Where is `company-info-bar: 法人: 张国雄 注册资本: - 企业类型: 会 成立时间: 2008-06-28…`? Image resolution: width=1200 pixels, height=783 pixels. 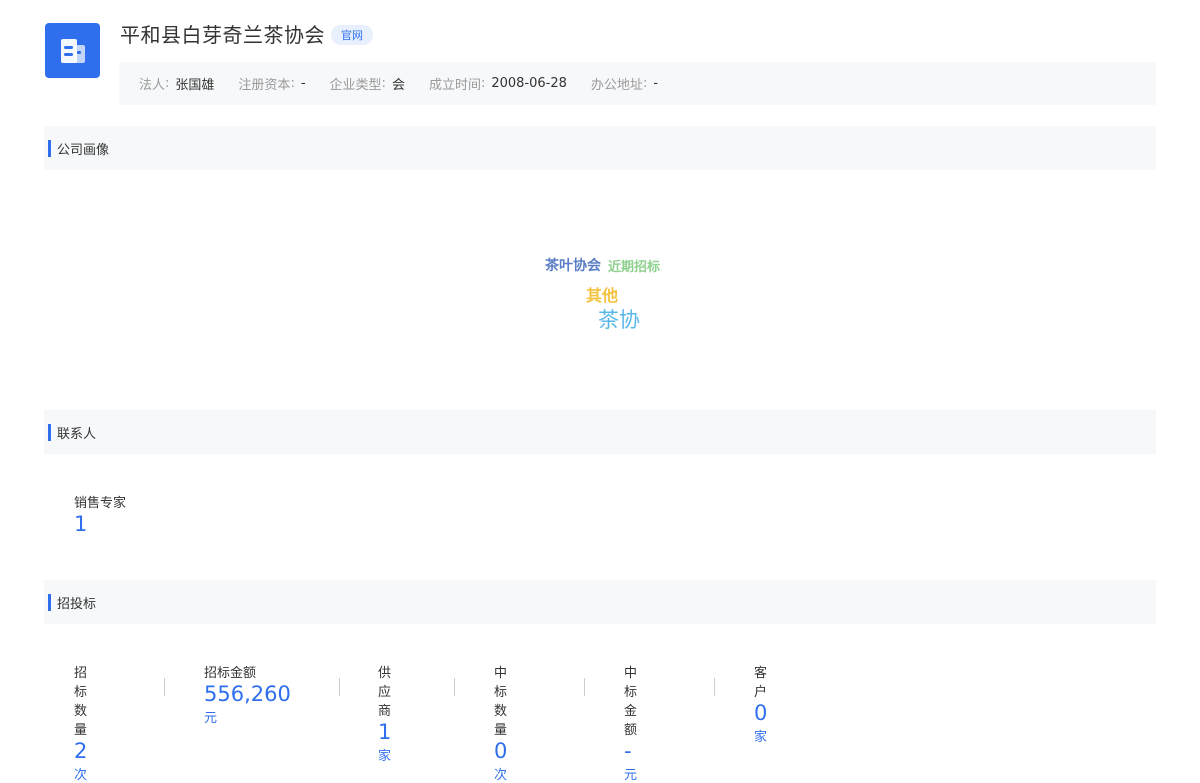 company-info-bar: 法人: 张国雄 注册资本: - 企业类型: 会 成立时间: 2008-06-28… is located at coordinates (637, 83).